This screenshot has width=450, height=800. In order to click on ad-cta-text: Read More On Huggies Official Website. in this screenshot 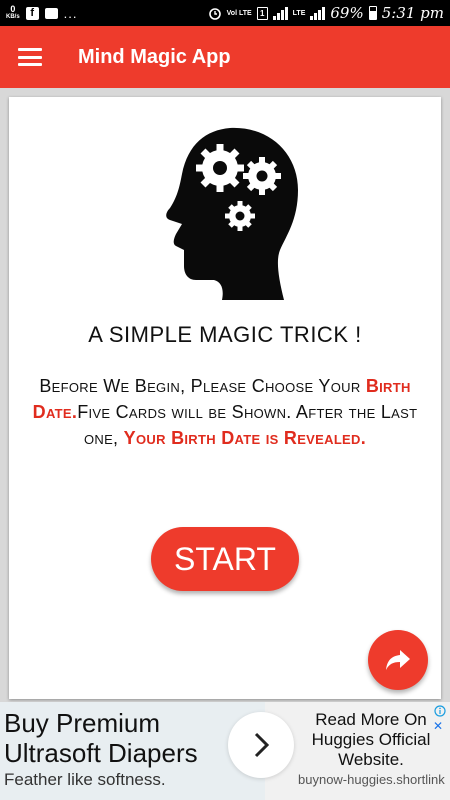, I will do `click(371, 740)`.